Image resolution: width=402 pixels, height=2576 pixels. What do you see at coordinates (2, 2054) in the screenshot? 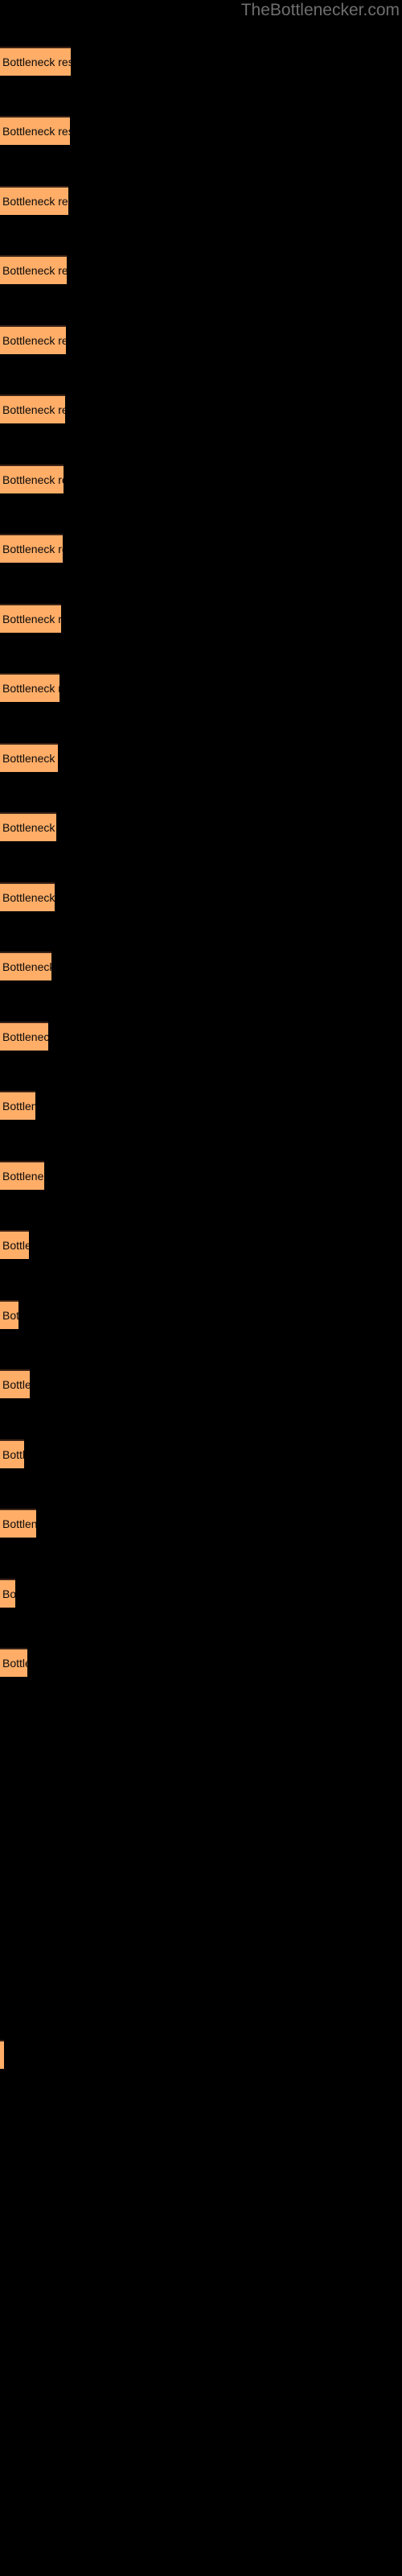
I see `bar` at bounding box center [2, 2054].